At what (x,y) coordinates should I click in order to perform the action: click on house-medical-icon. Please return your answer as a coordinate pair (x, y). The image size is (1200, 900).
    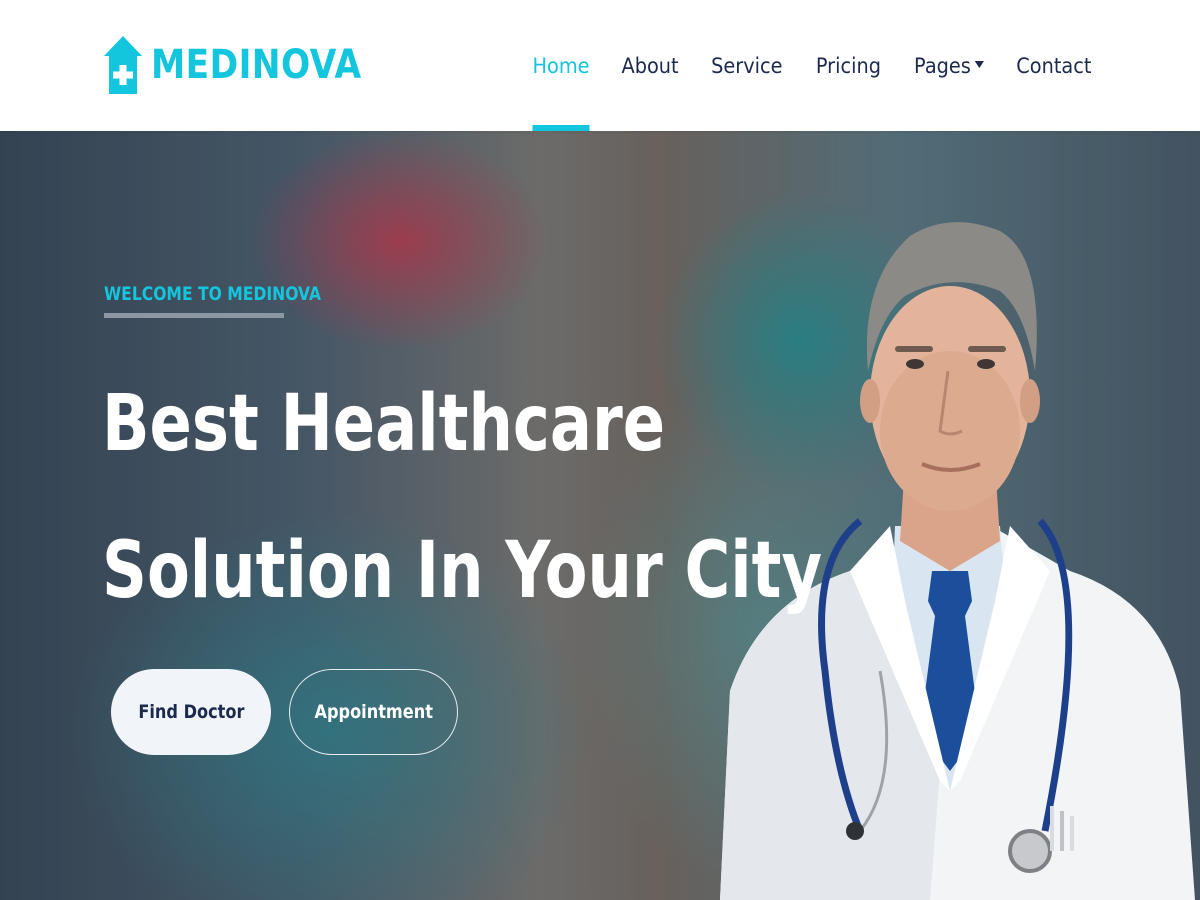
    Looking at the image, I should click on (123, 65).